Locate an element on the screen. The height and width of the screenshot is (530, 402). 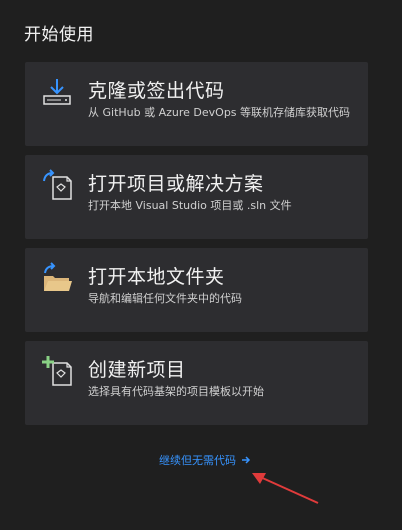
continue-without-code-link: 继续但无需代码 is located at coordinates (205, 460).